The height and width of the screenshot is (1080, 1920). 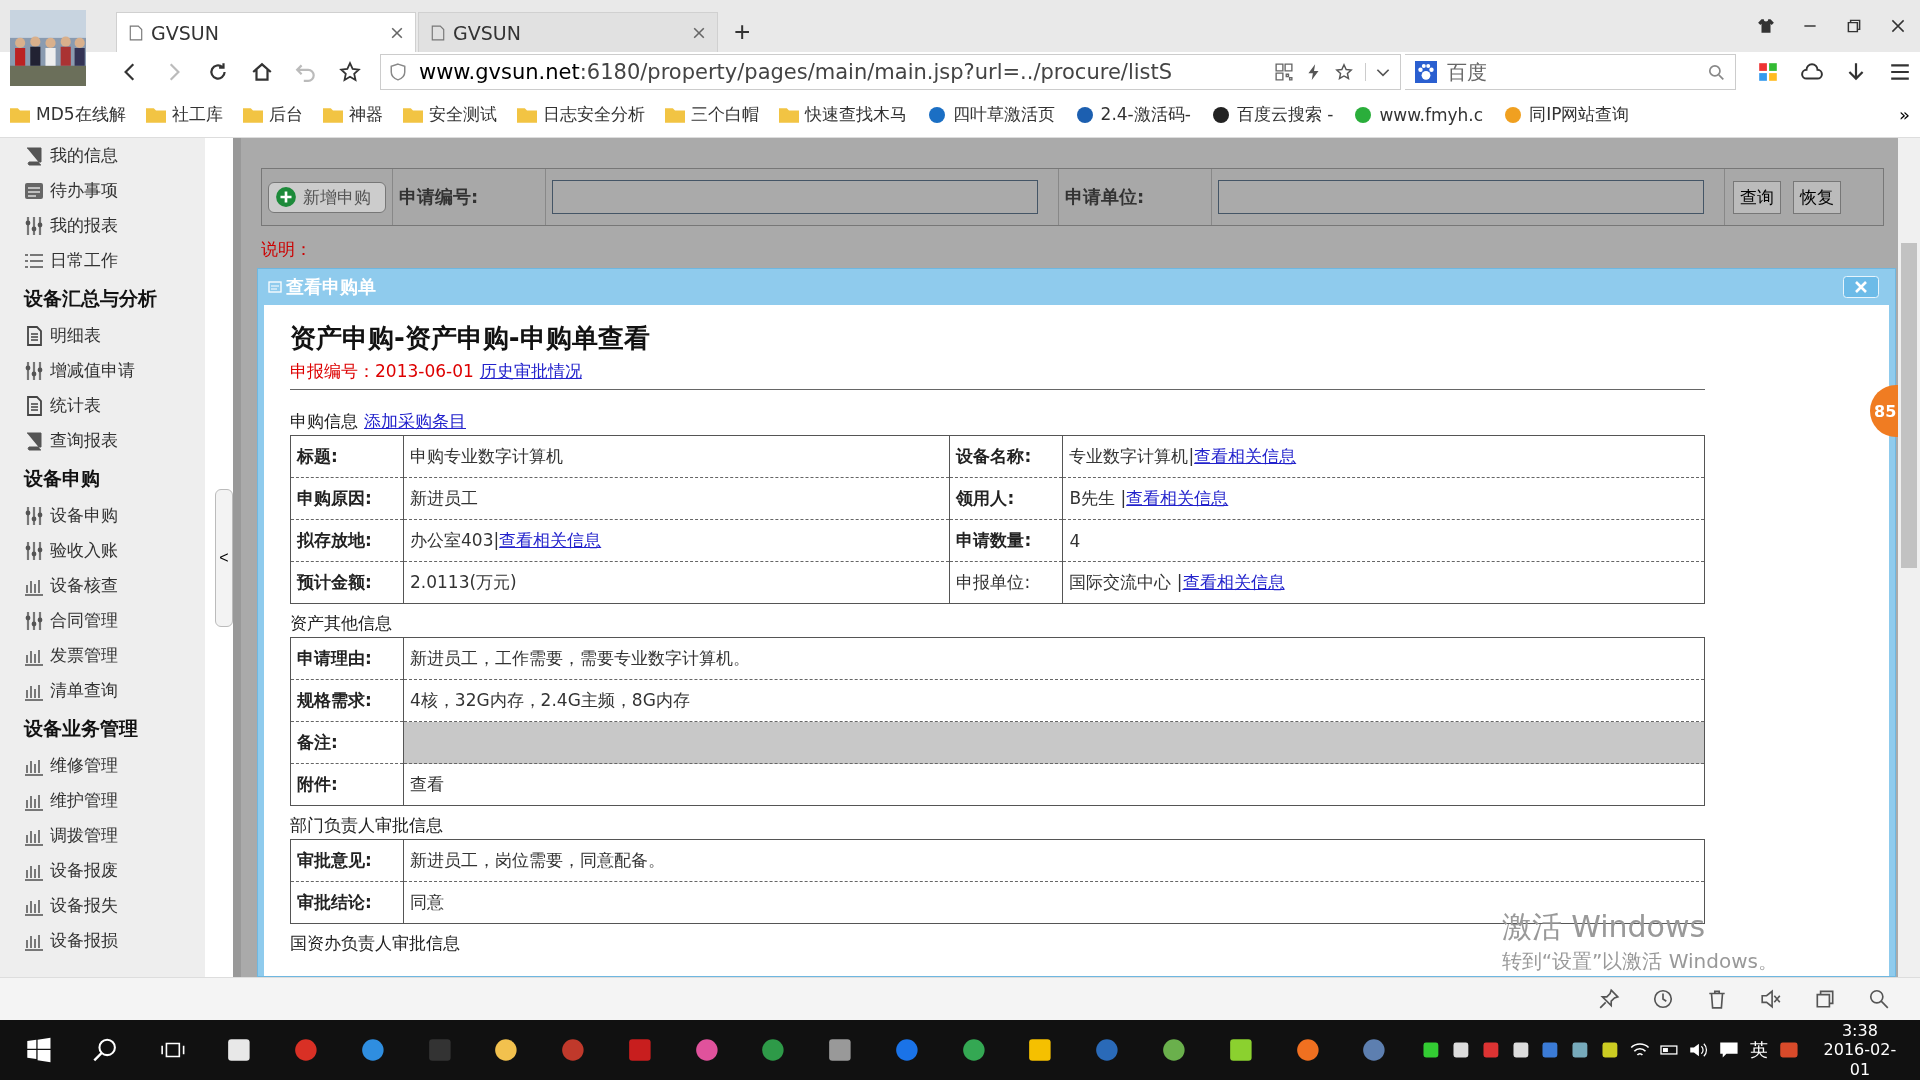 What do you see at coordinates (1054, 700) in the screenshot?
I see `table-cell: 4核，32G内存，2.4G主频，8G内存` at bounding box center [1054, 700].